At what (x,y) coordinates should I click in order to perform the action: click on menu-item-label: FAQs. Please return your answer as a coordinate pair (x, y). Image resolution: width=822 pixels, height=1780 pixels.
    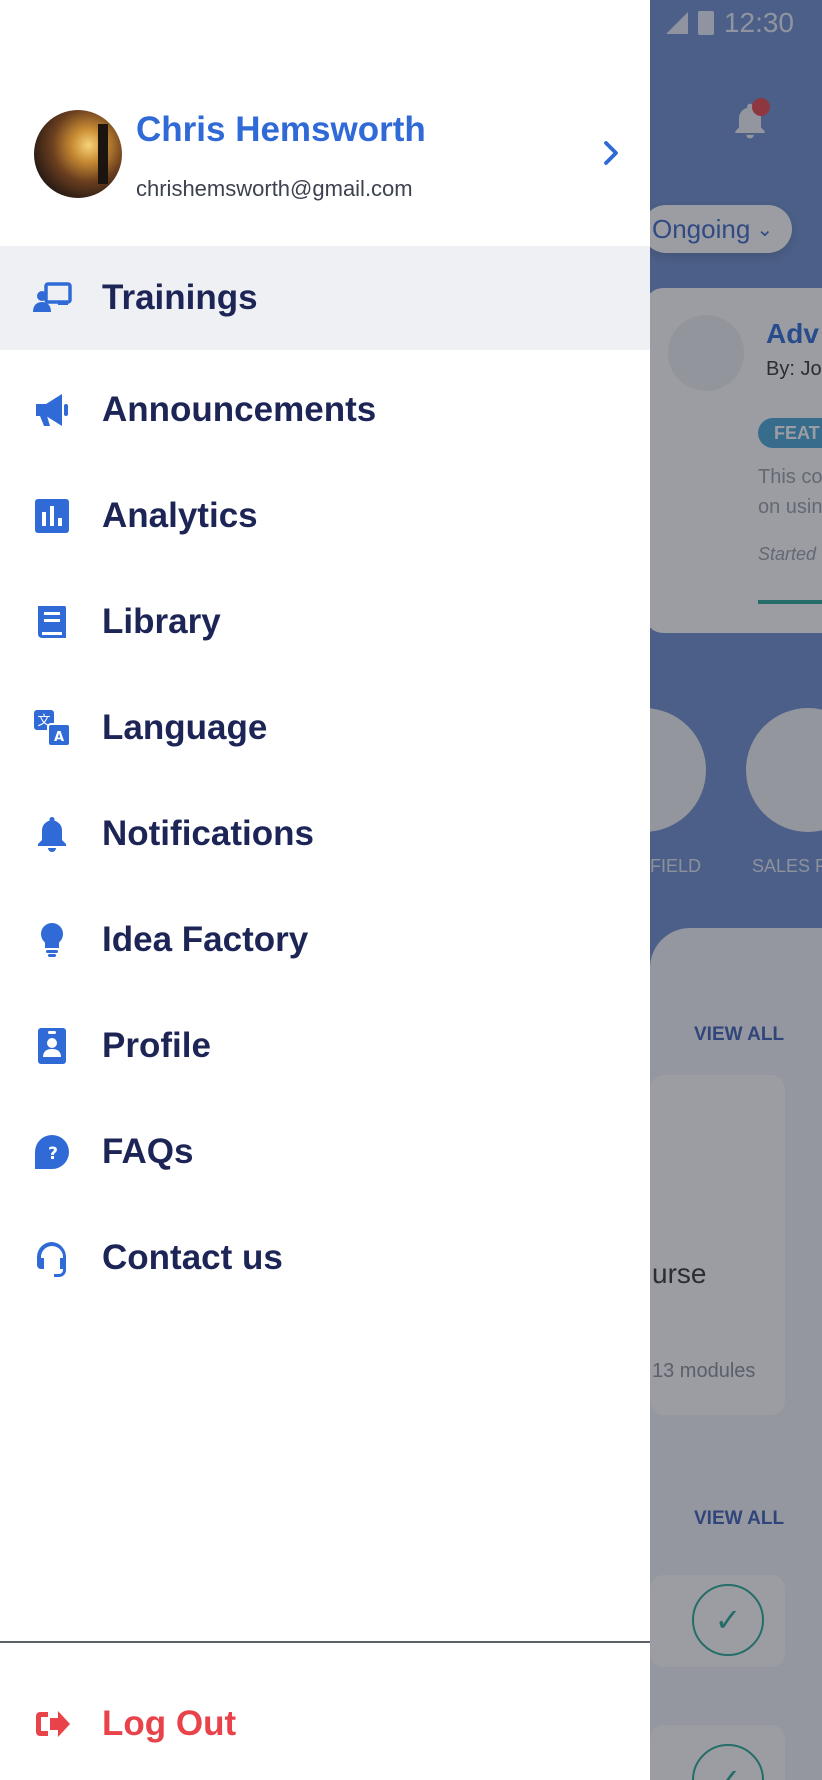
    Looking at the image, I should click on (148, 1151).